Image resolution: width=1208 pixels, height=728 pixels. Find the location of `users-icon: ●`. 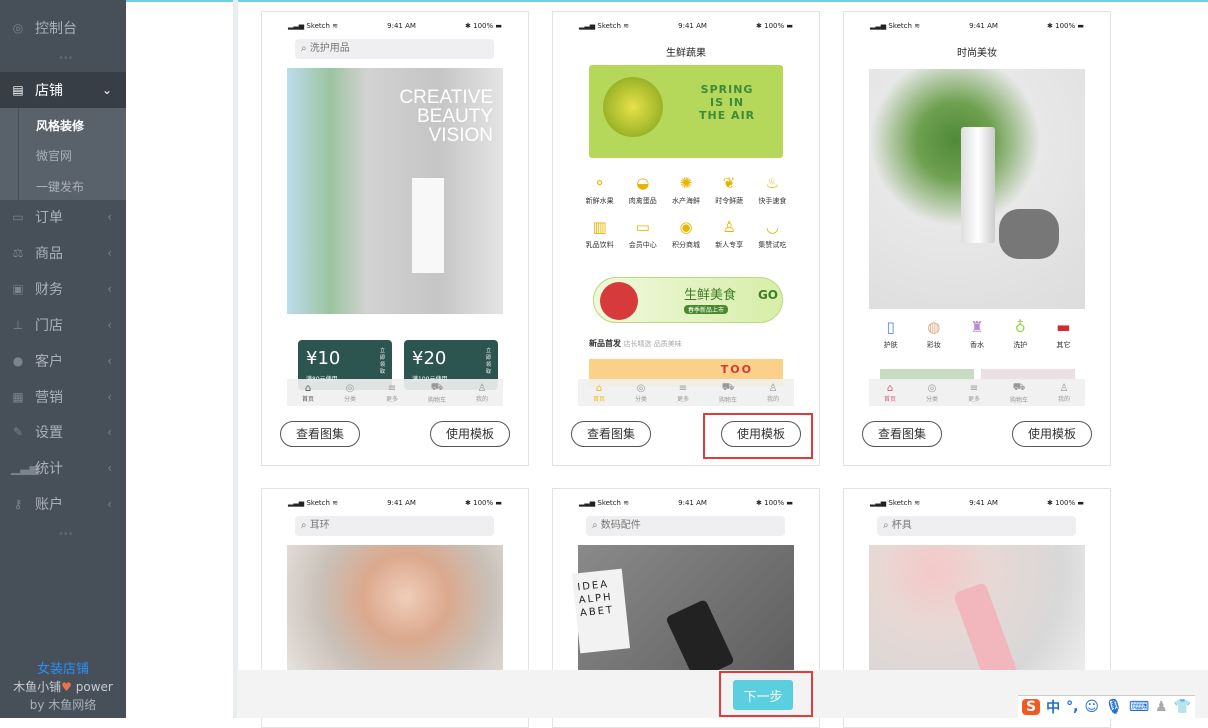

users-icon: ● is located at coordinates (18, 361).